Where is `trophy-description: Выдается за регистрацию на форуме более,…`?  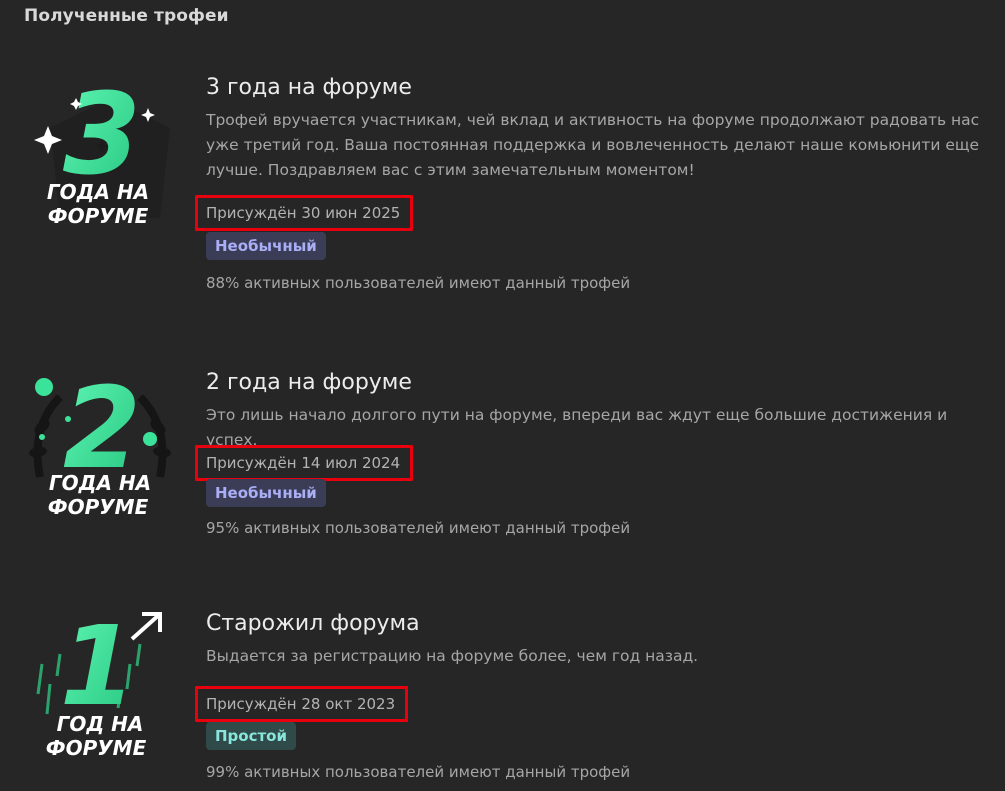 trophy-description: Выдается за регистрацию на форуме более,… is located at coordinates (452, 656).